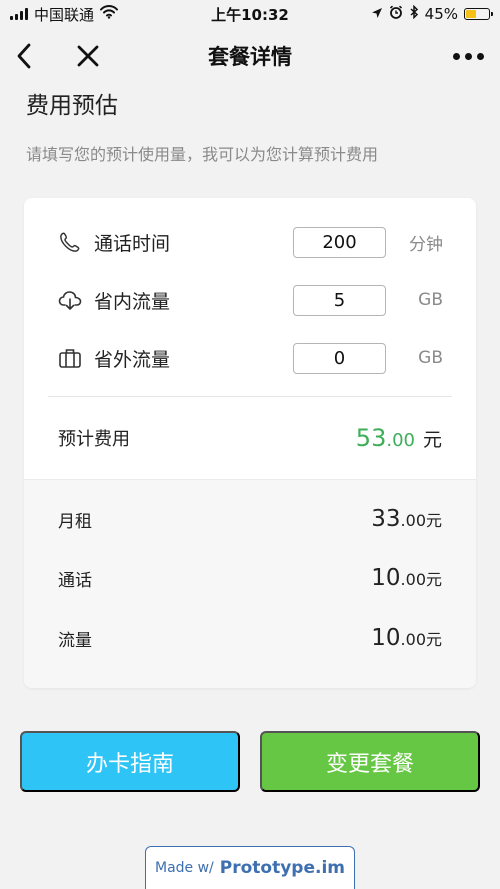  I want to click on phone-icon, so click(70, 242).